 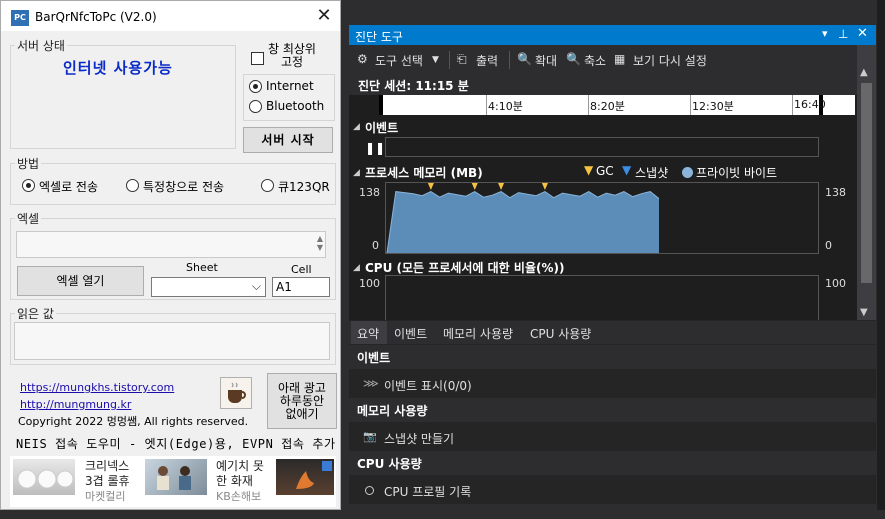 What do you see at coordinates (713, 106) in the screenshot?
I see `timeline-tick-label: 12:30분` at bounding box center [713, 106].